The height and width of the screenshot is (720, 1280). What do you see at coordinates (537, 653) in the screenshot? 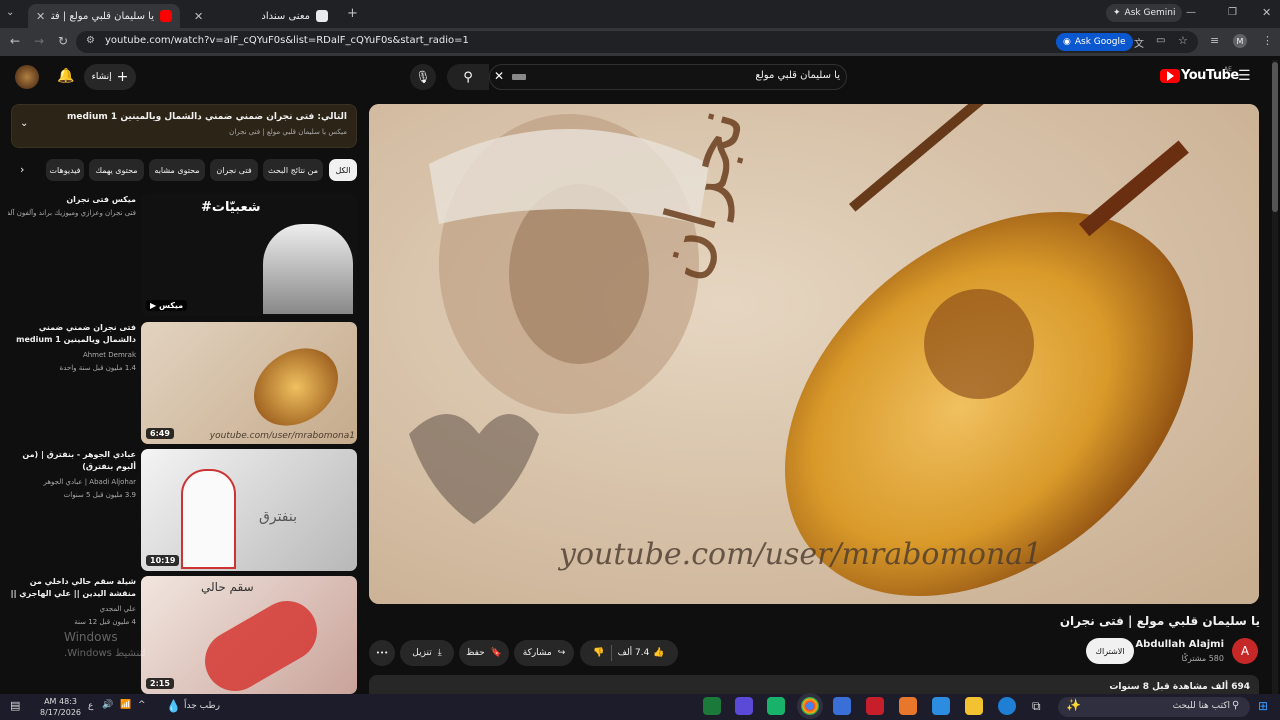
I see `share-label: مشاركة` at bounding box center [537, 653].